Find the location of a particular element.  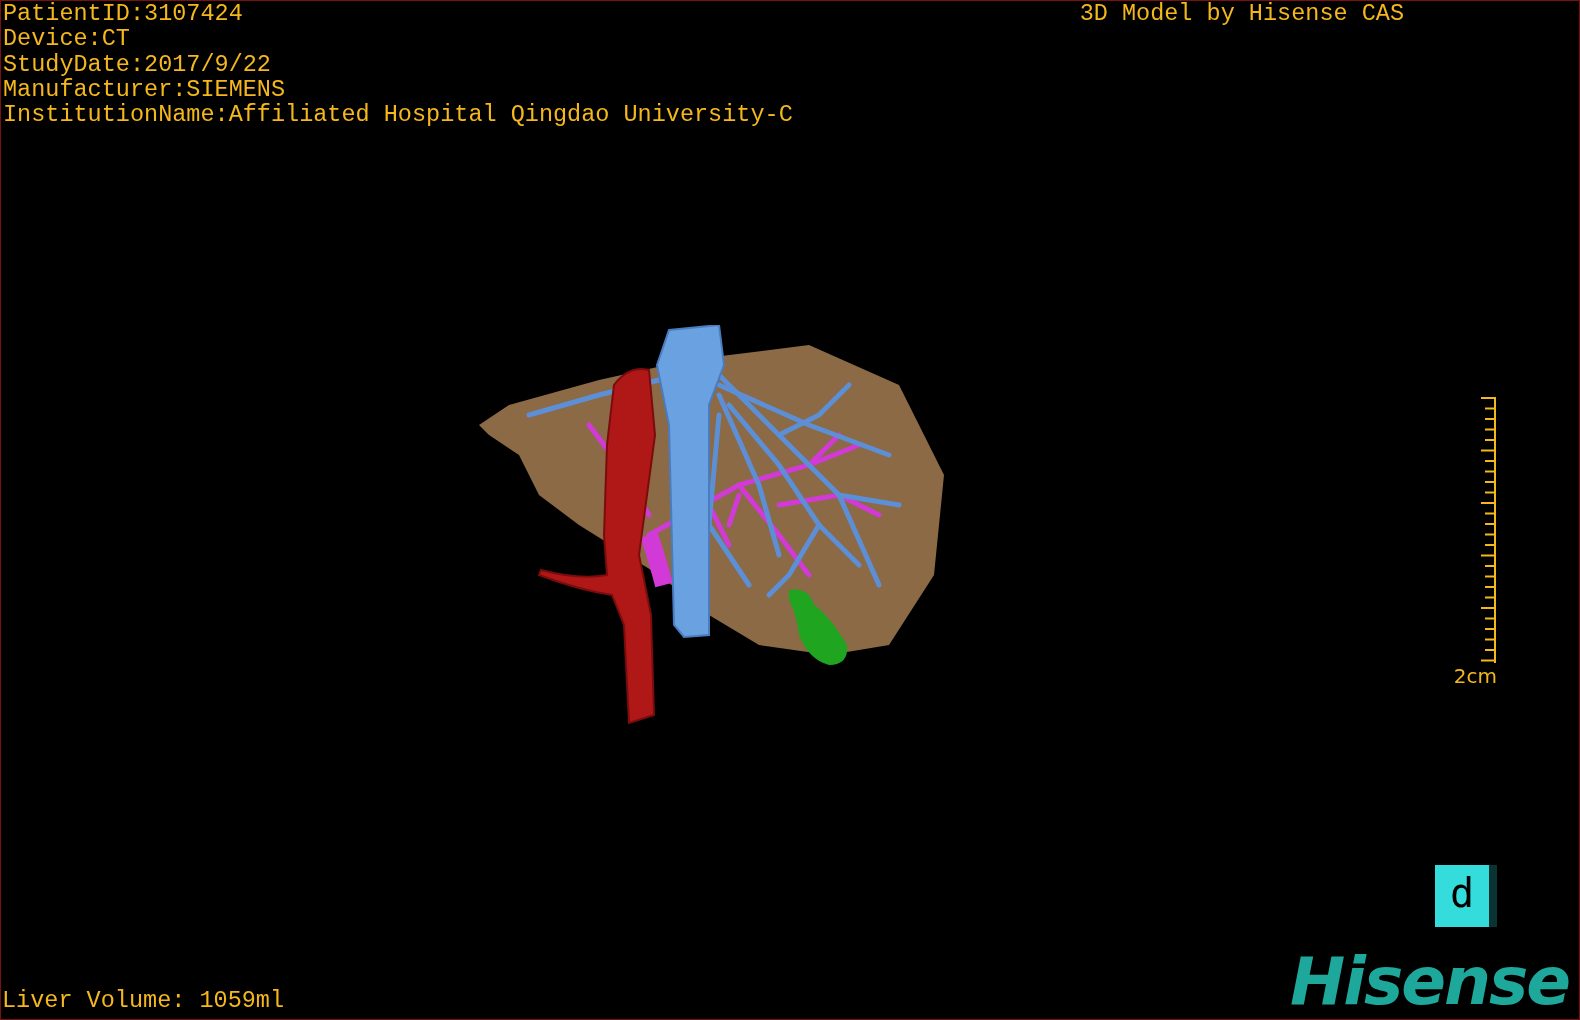

patient-info-text: PatientID:3107424 is located at coordinates (123, 14).